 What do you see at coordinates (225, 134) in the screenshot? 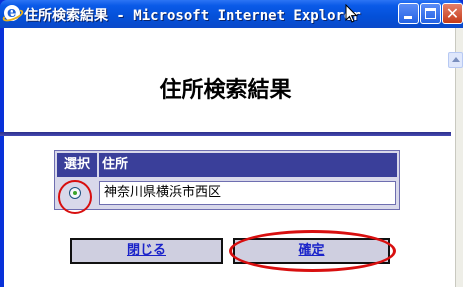
I see `divider-rule` at bounding box center [225, 134].